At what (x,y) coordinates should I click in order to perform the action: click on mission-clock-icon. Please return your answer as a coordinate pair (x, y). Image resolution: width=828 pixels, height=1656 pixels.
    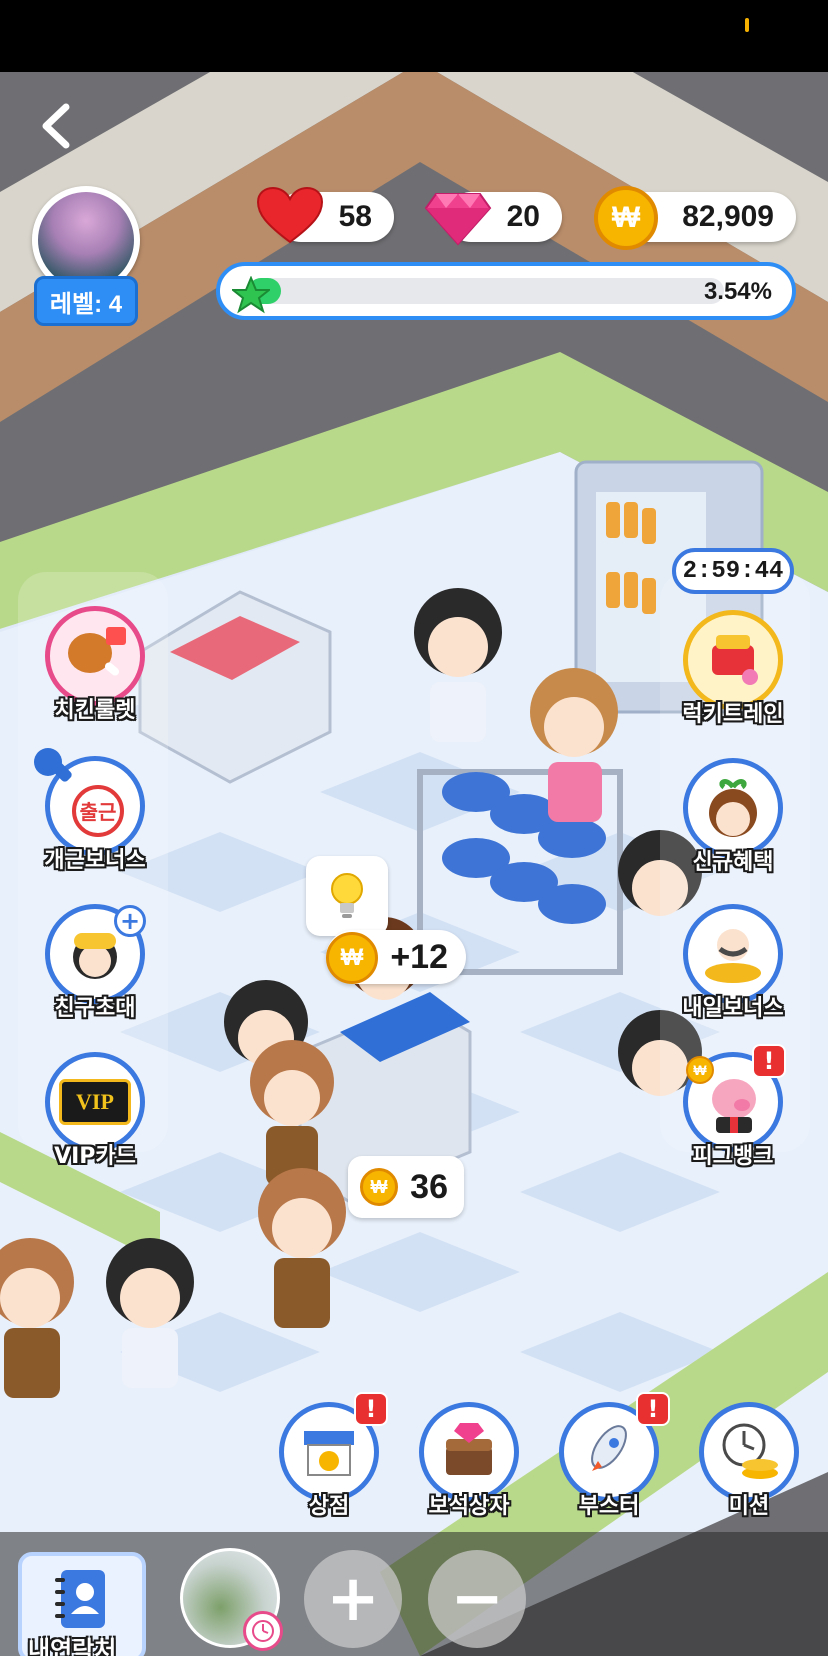
    Looking at the image, I should click on (749, 1452).